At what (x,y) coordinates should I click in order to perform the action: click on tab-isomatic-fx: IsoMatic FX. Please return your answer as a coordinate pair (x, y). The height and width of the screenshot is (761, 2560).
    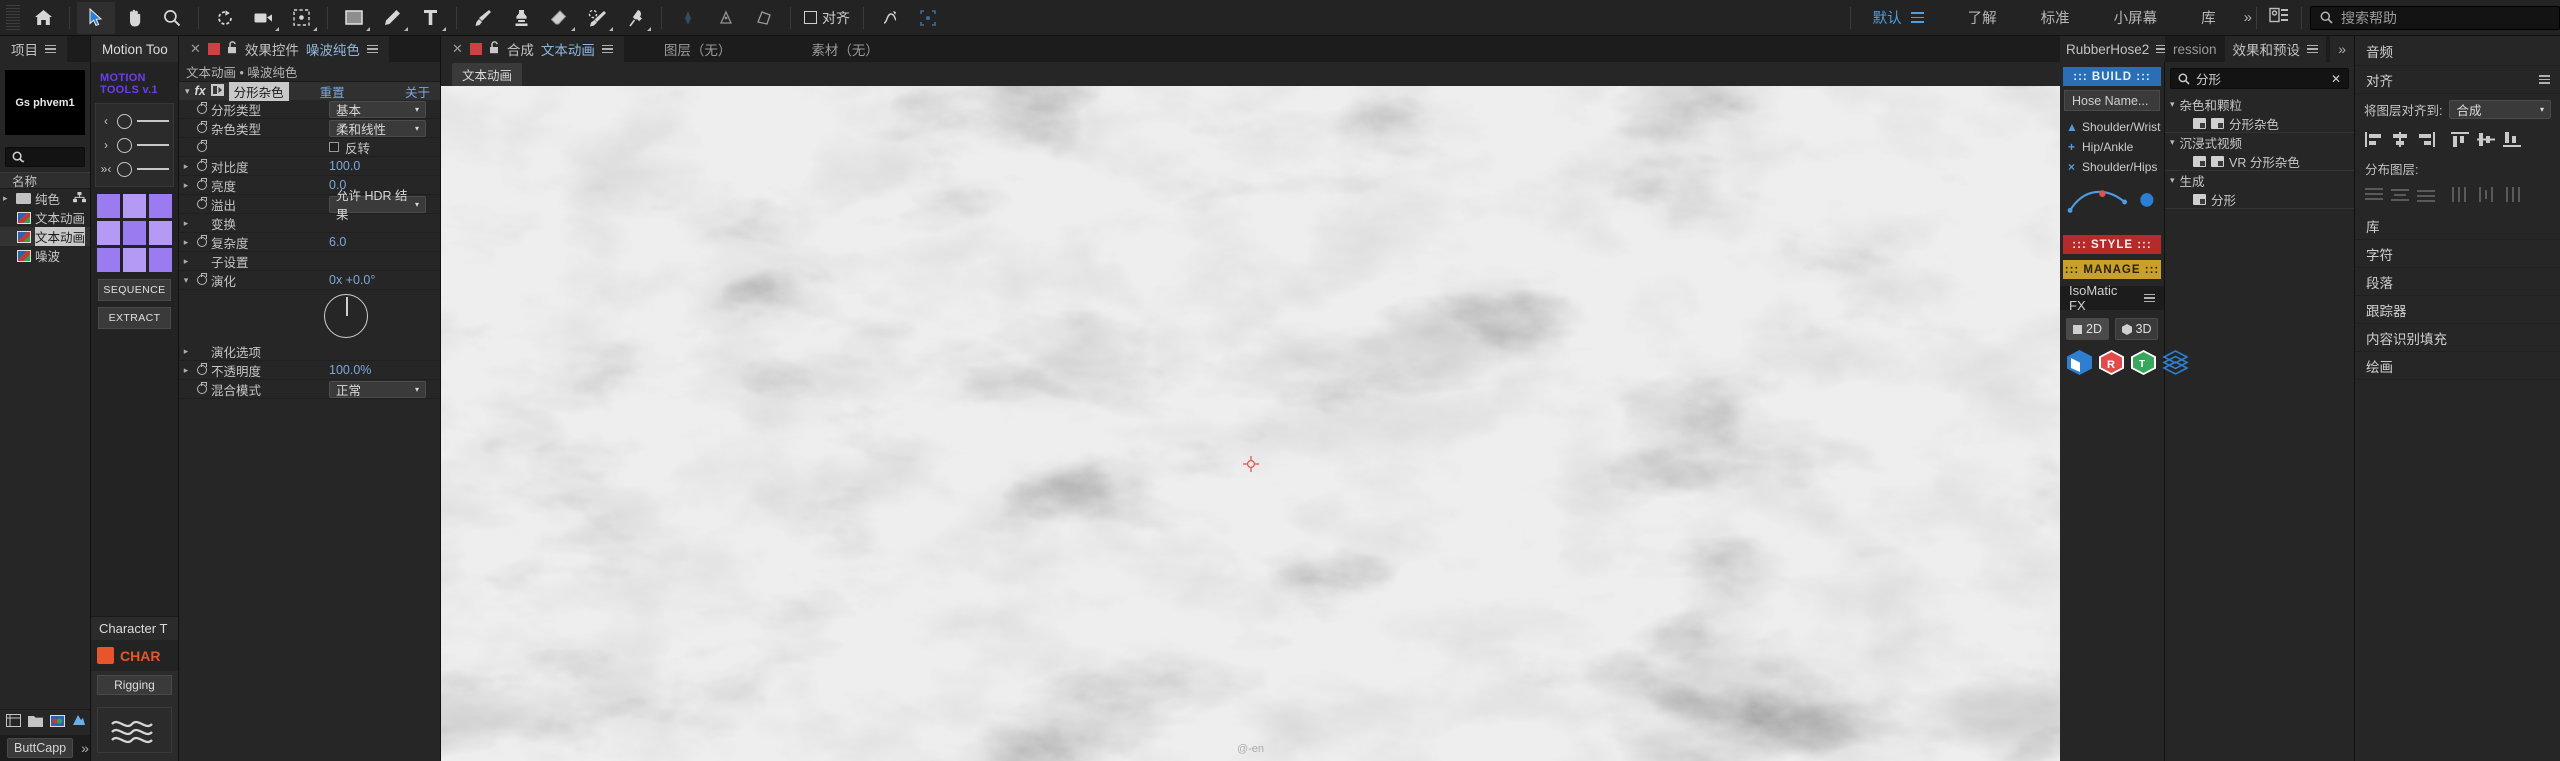
    Looking at the image, I should click on (2112, 298).